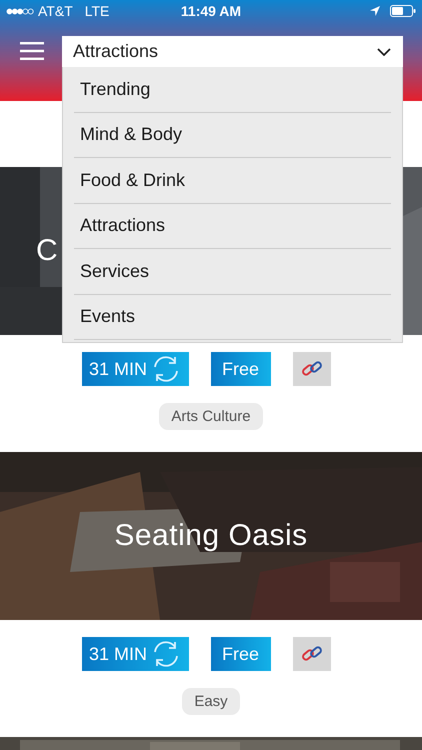 Image resolution: width=422 pixels, height=750 pixels. What do you see at coordinates (232, 135) in the screenshot?
I see `menu-item: Mind & Body` at bounding box center [232, 135].